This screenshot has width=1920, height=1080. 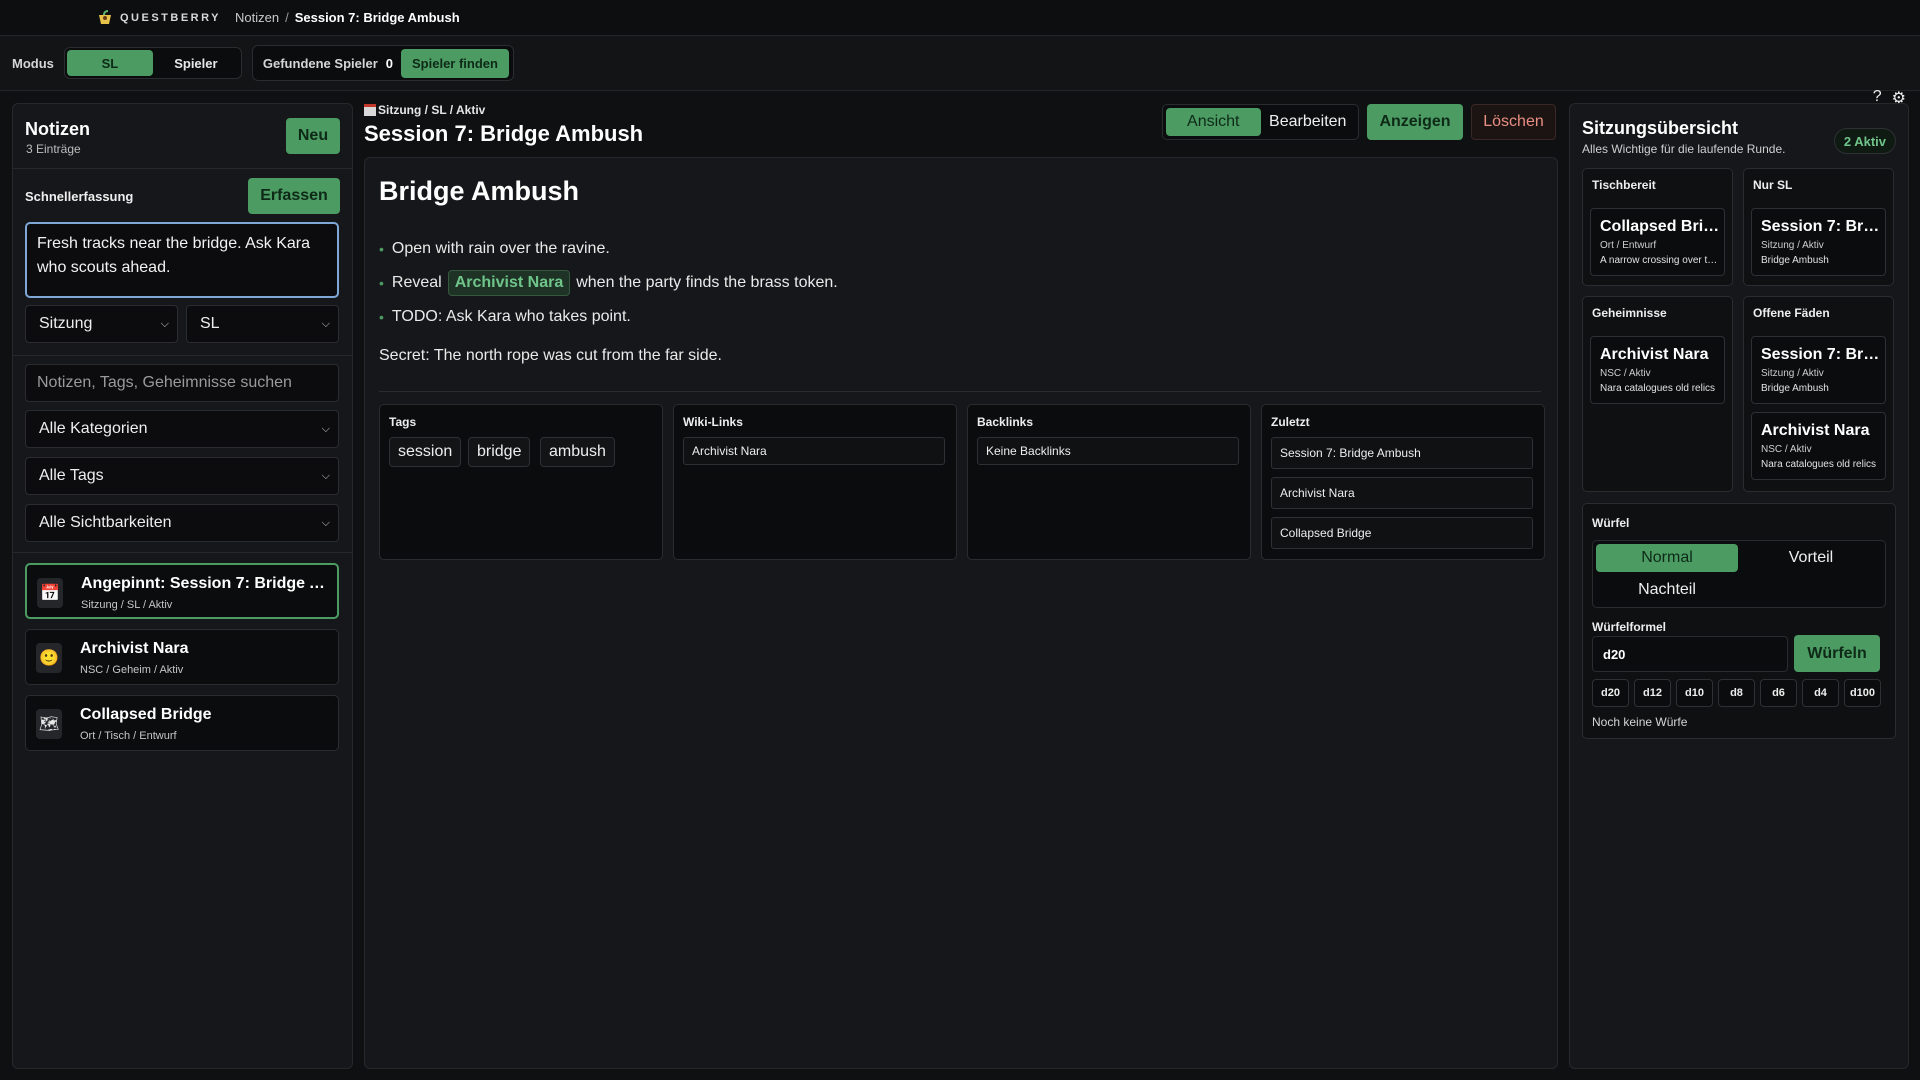 I want to click on dice-formula-input: d20, so click(x=1690, y=654).